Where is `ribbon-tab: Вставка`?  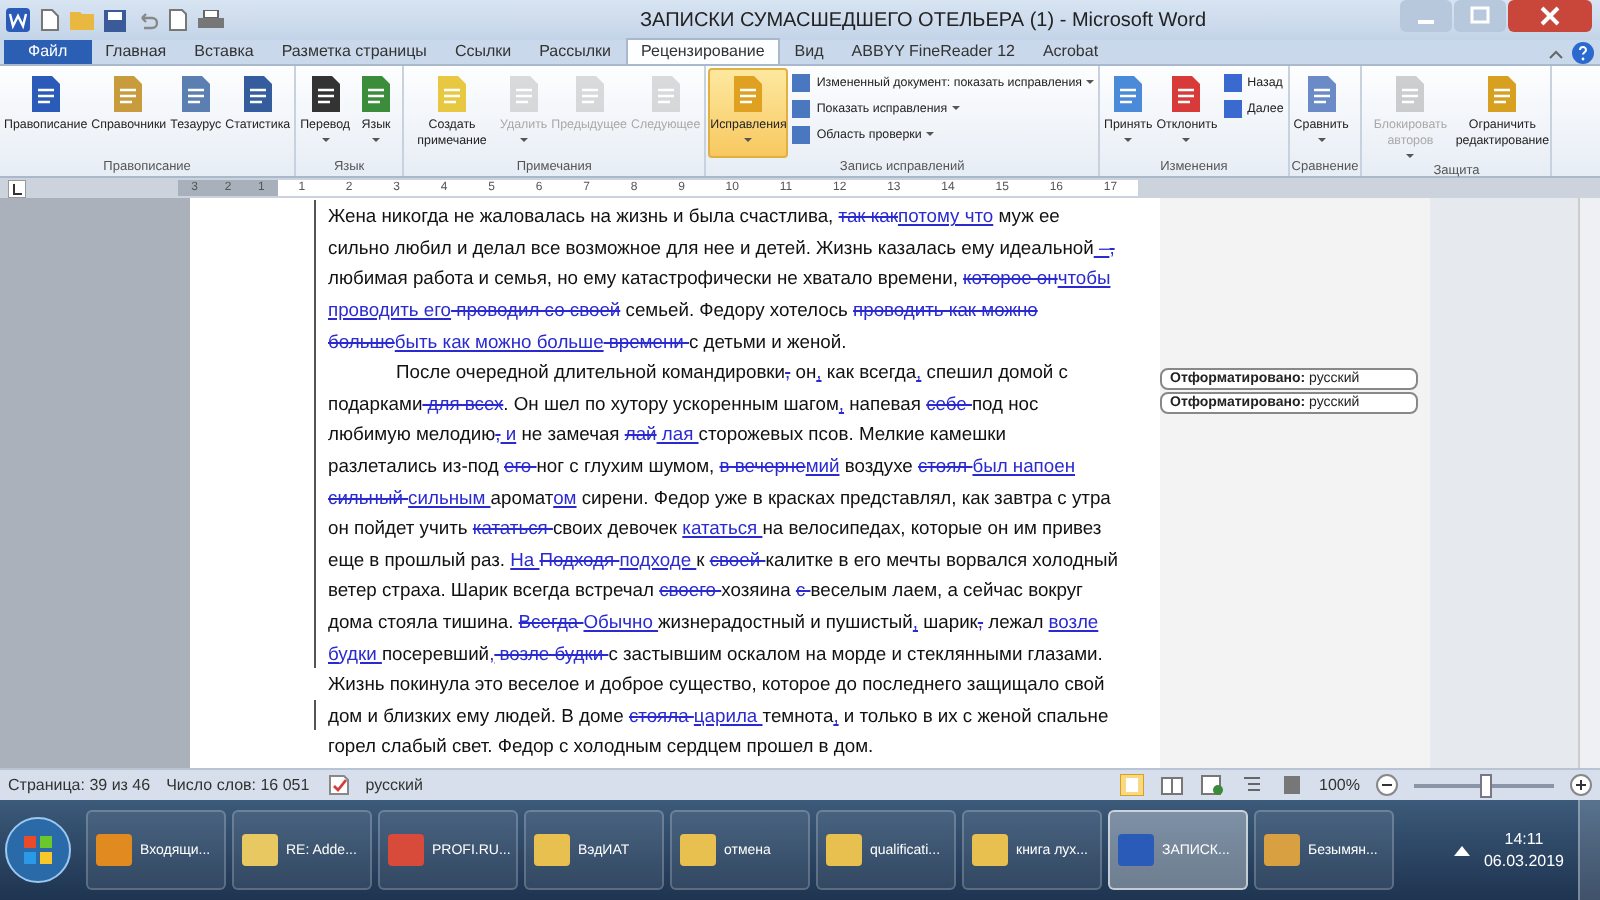
ribbon-tab: Вставка is located at coordinates (224, 52).